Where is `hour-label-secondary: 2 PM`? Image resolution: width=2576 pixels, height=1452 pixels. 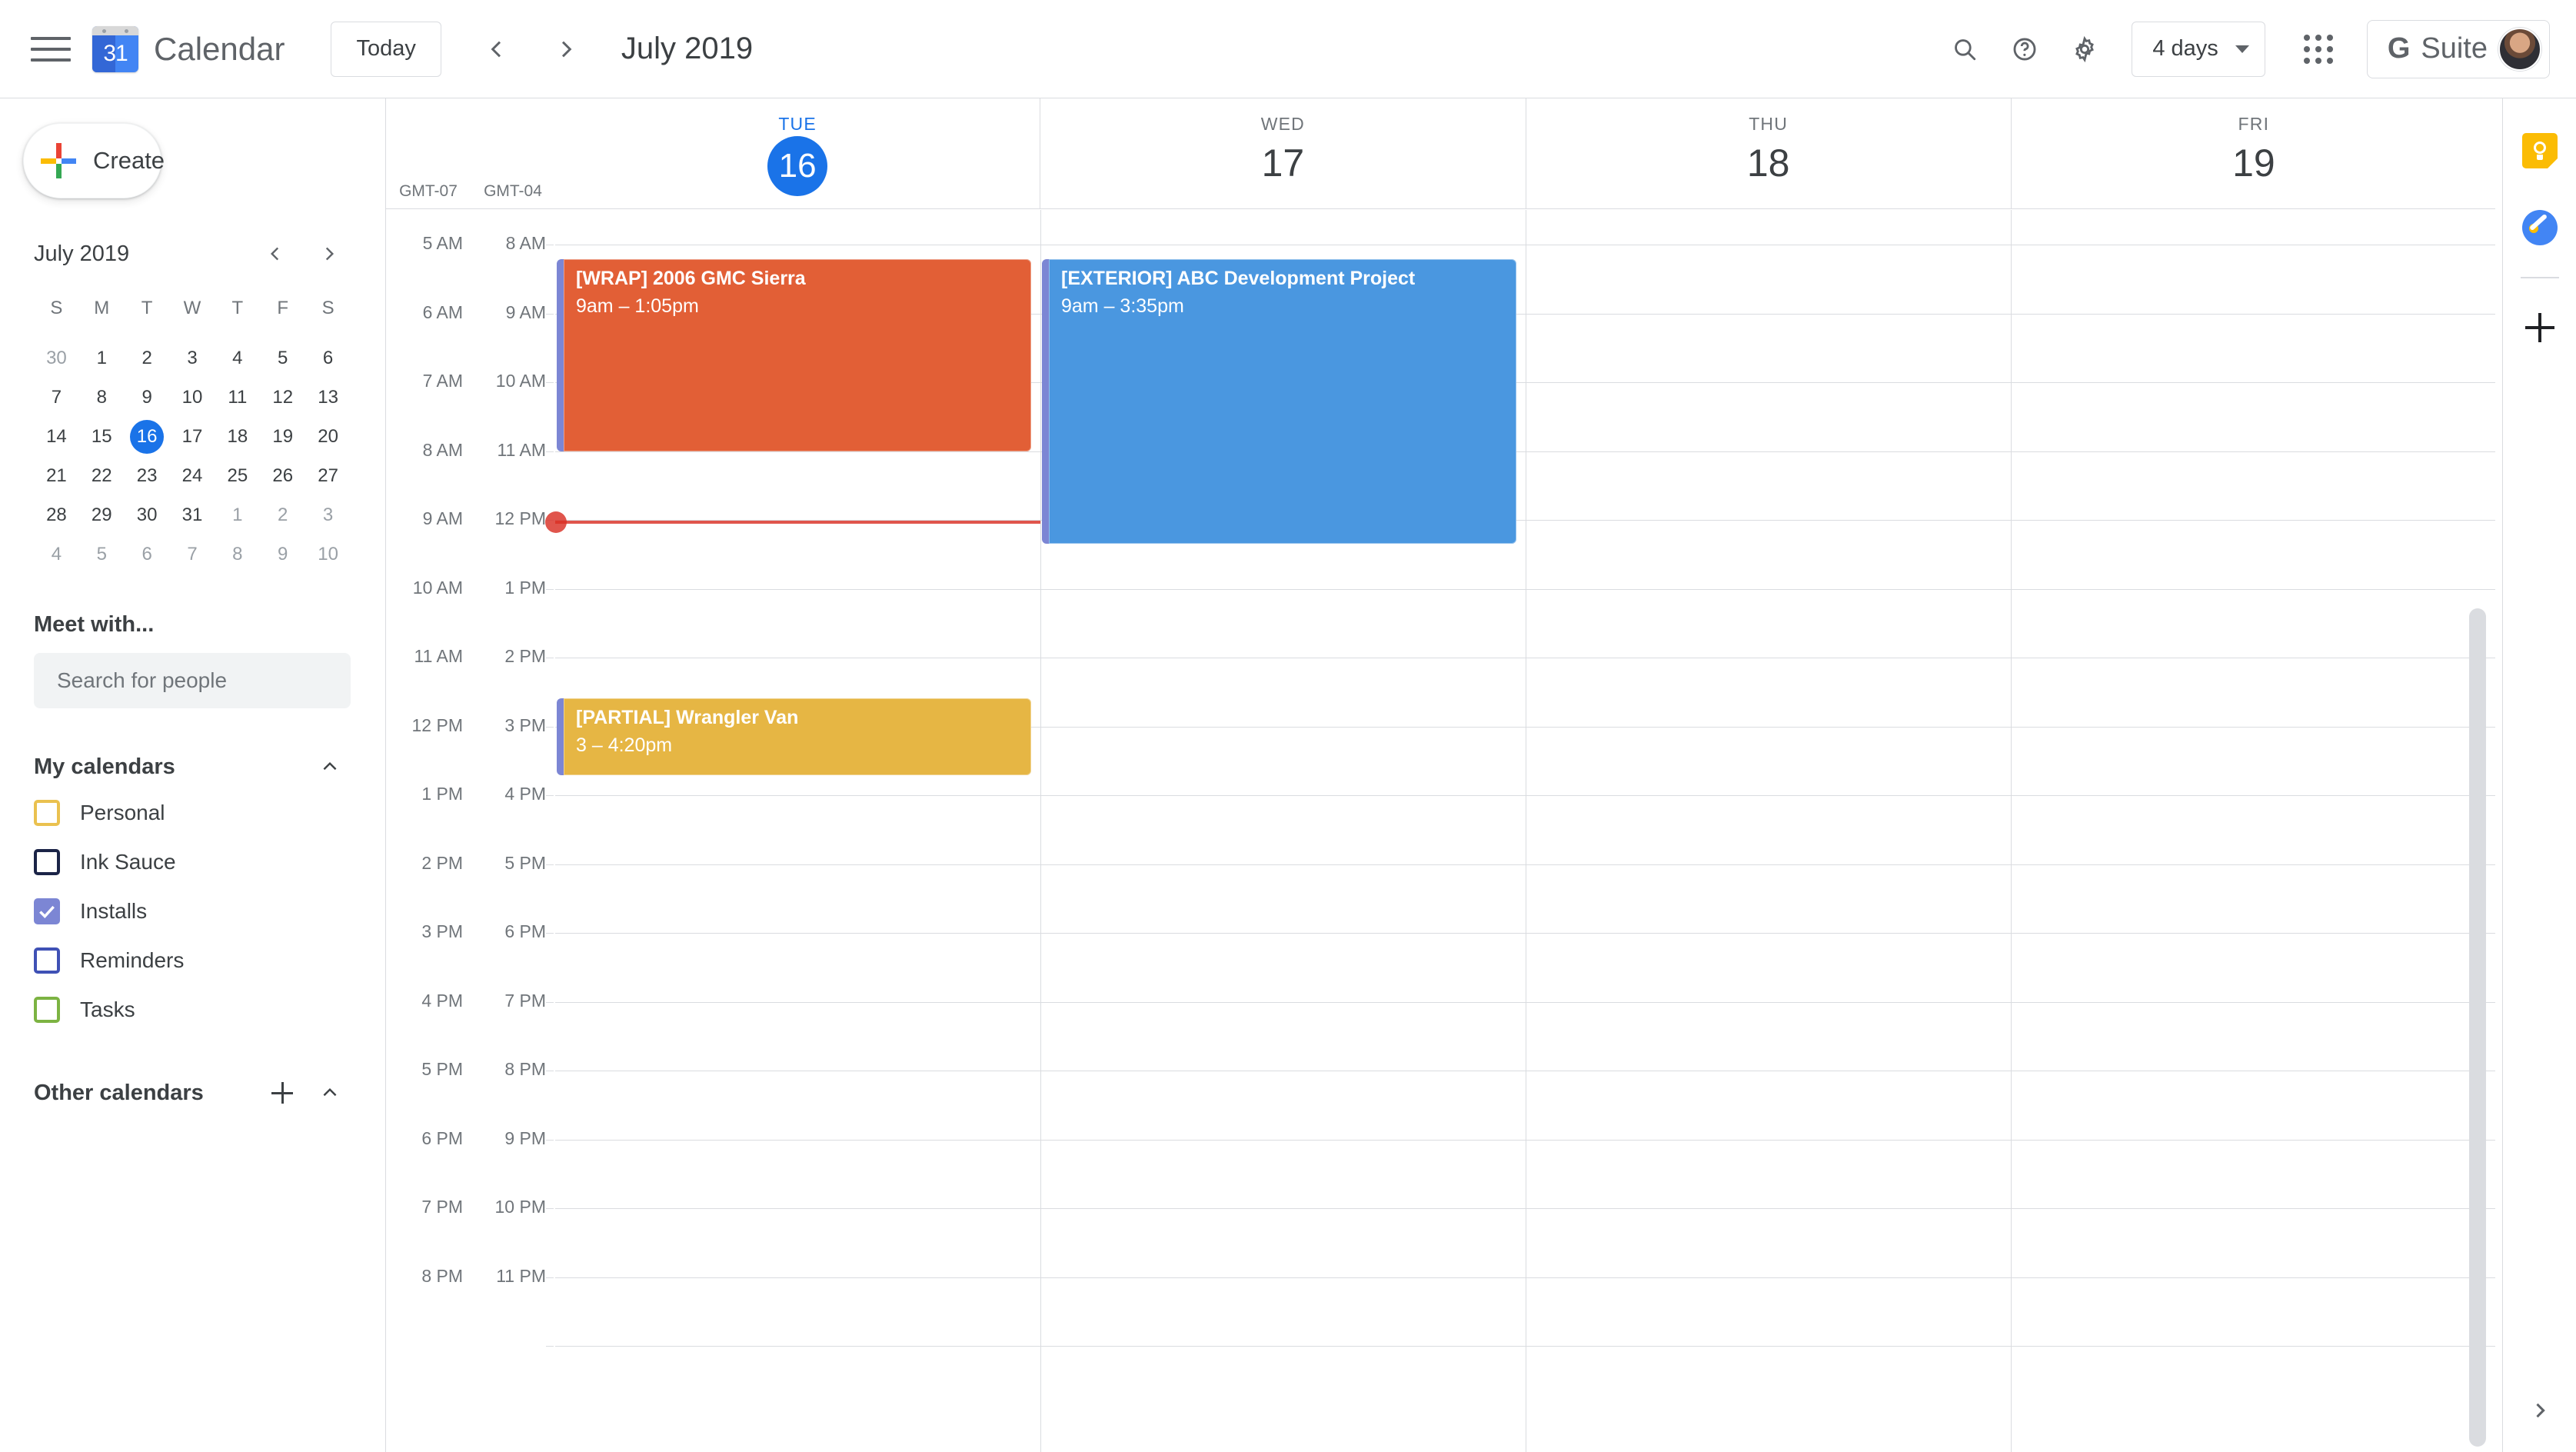 hour-label-secondary: 2 PM is located at coordinates (525, 656).